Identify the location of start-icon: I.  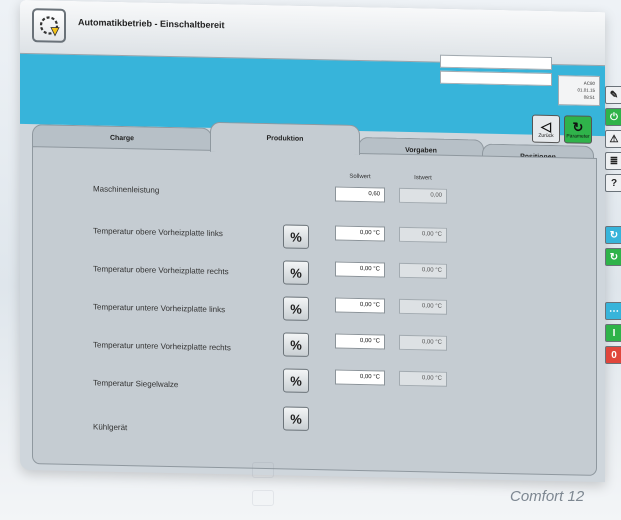
(613, 333).